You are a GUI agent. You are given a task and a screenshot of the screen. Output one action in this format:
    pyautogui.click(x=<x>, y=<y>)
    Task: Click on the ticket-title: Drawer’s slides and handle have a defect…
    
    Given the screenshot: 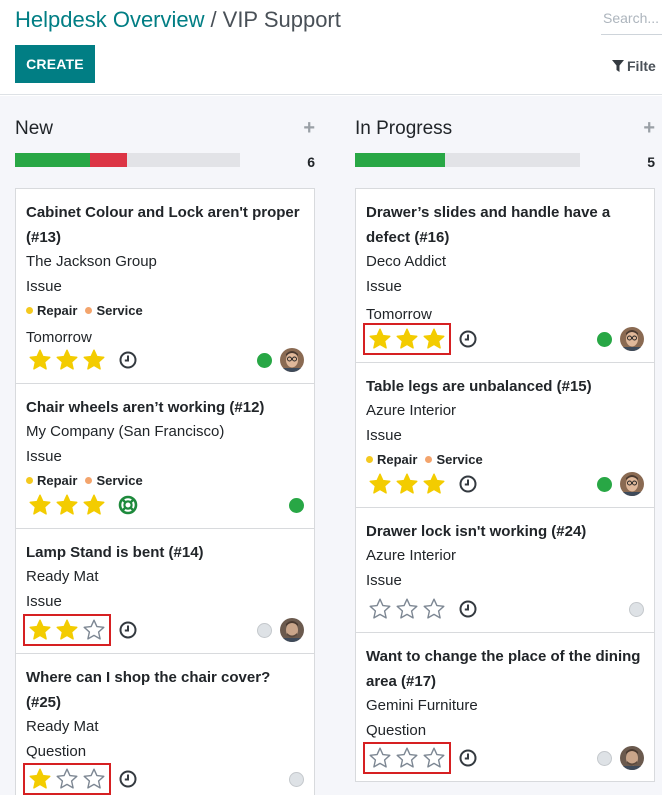 What is the action you would take?
    pyautogui.click(x=488, y=225)
    